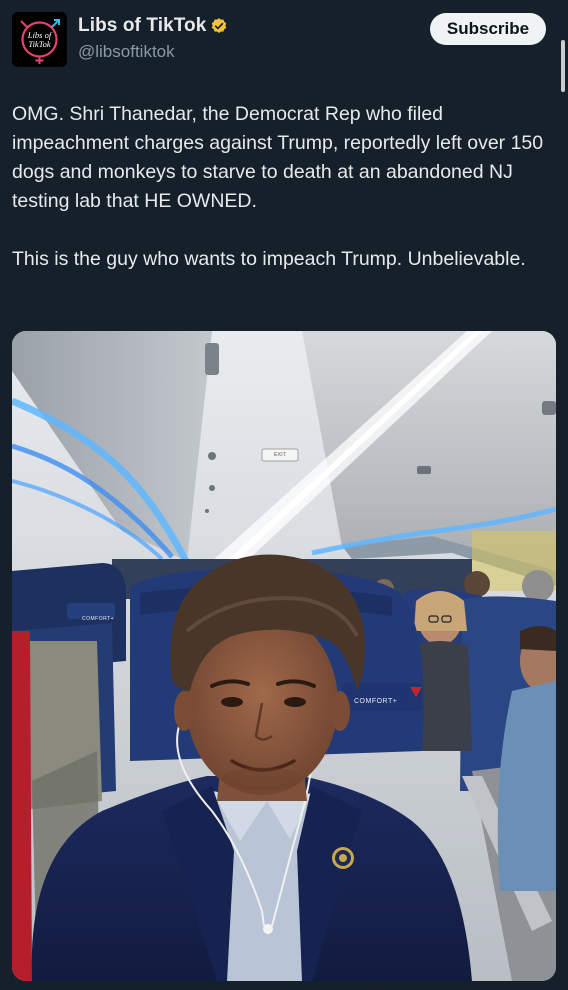 This screenshot has width=568, height=990. Describe the element at coordinates (98, 619) in the screenshot. I see `seat-label-left: COMFORT+` at that location.